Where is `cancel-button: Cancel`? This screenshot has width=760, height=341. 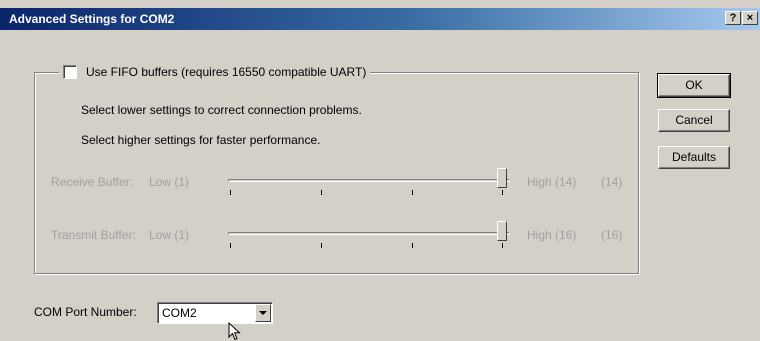 cancel-button: Cancel is located at coordinates (694, 120).